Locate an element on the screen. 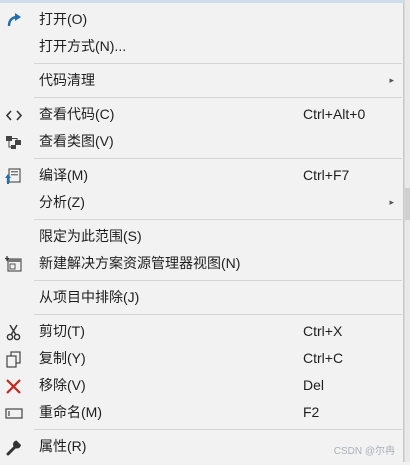 The height and width of the screenshot is (465, 410). menu-item-cut: 剪切(T) Ctrl+X is located at coordinates (202, 331).